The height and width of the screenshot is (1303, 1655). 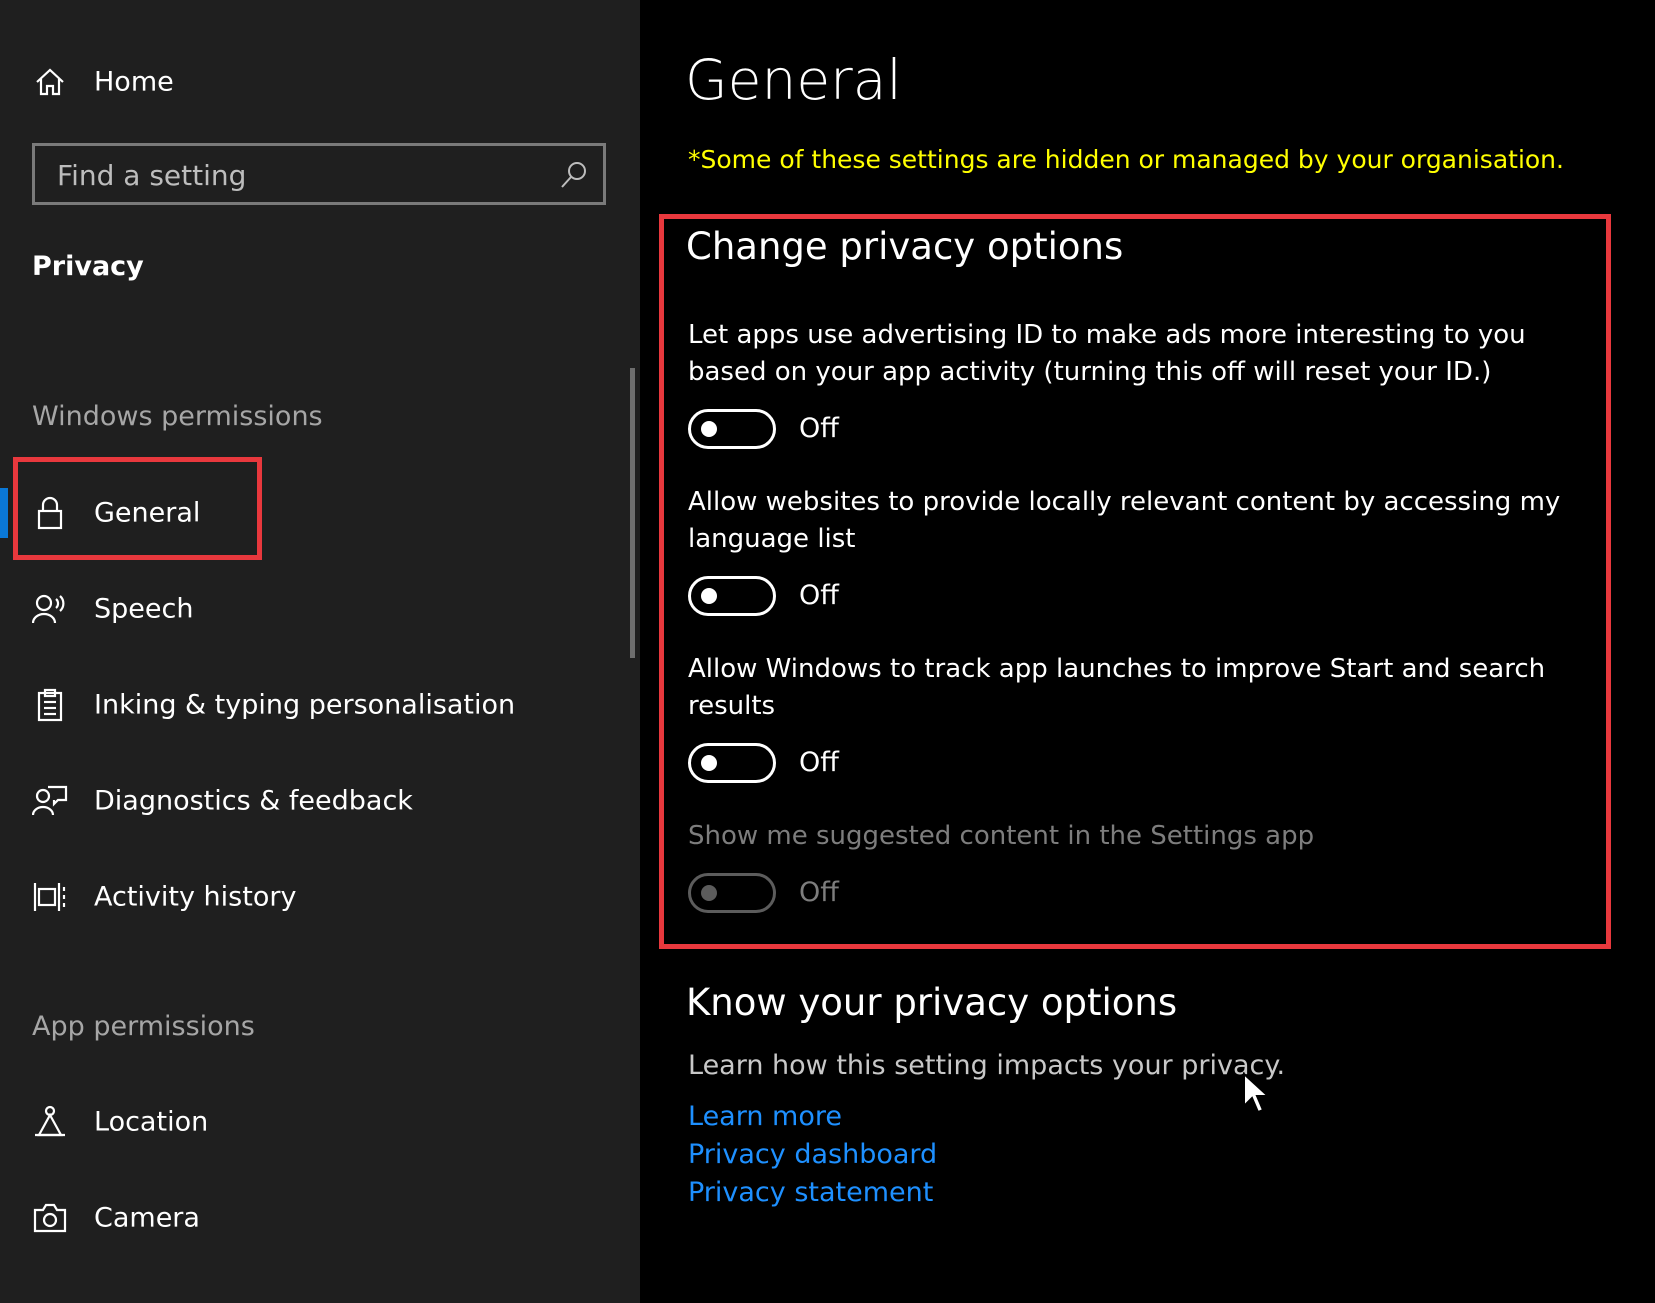 What do you see at coordinates (732, 429) in the screenshot?
I see `advertising-id-toggle` at bounding box center [732, 429].